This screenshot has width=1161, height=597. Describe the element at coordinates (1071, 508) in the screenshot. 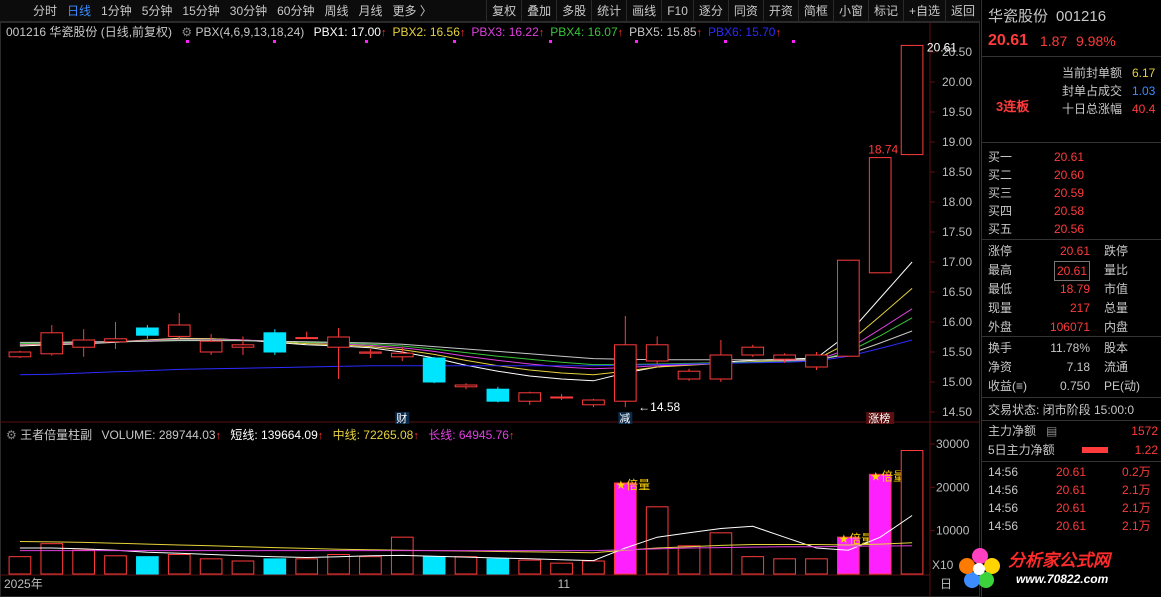

I see `tick-row: 14:56 20.61 2.1万` at that location.